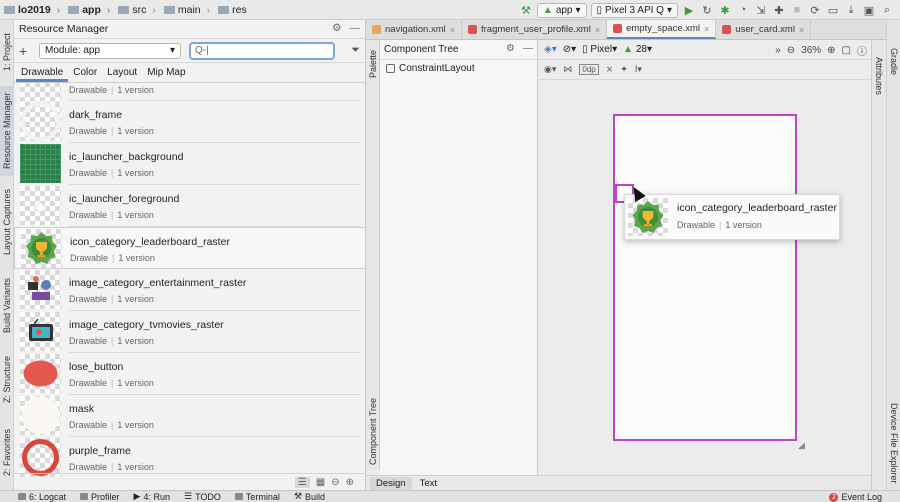  I want to click on list-item: Drawable | 1 version, so click(190, 92).